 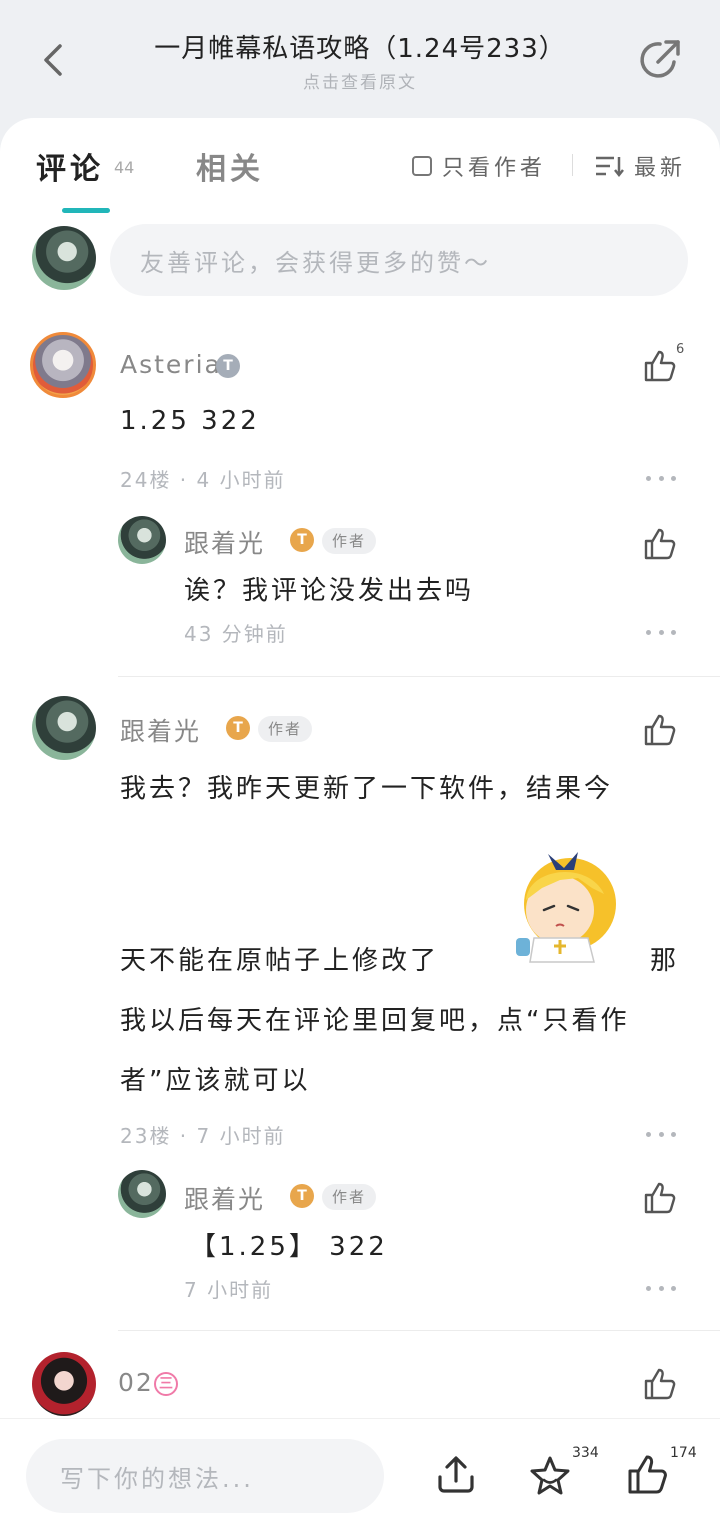 What do you see at coordinates (610, 167) in the screenshot?
I see `sort-icon` at bounding box center [610, 167].